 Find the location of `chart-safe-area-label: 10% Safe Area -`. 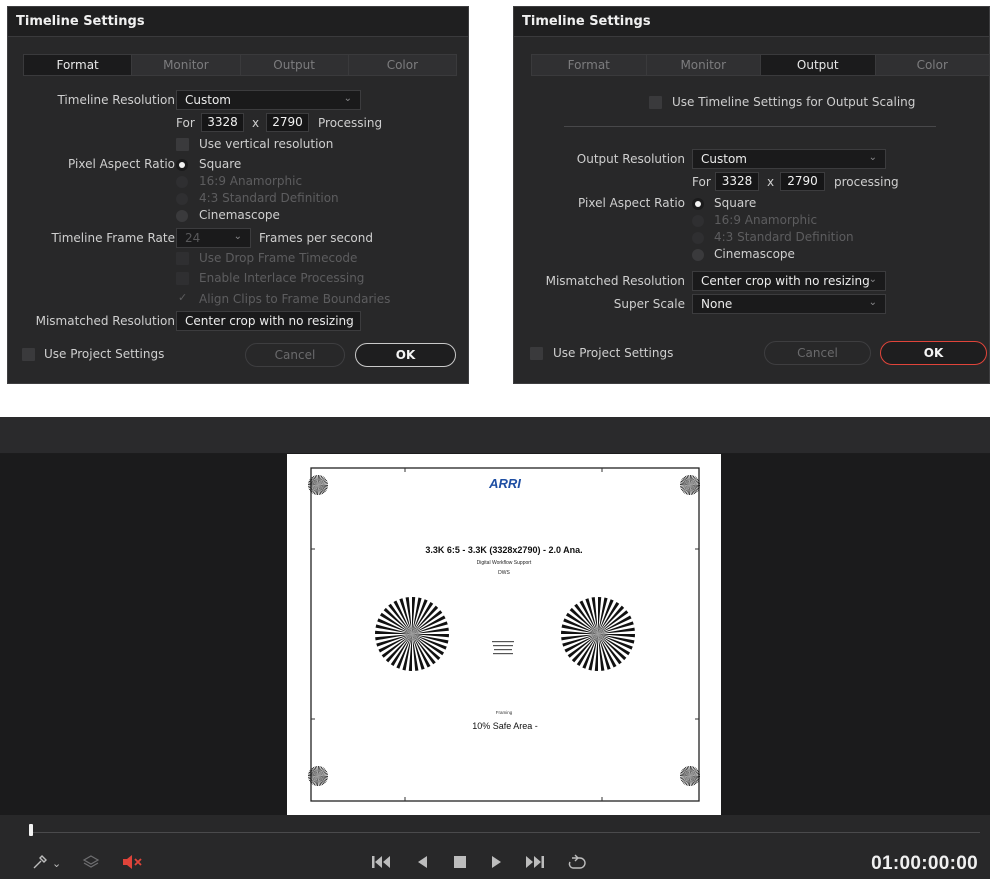

chart-safe-area-label: 10% Safe Area - is located at coordinates (505, 726).